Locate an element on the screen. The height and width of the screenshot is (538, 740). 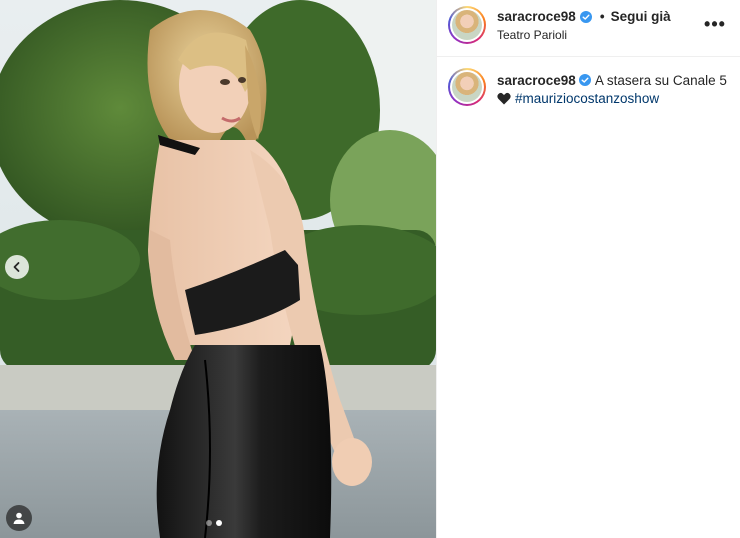
avatar is located at coordinates (467, 25).